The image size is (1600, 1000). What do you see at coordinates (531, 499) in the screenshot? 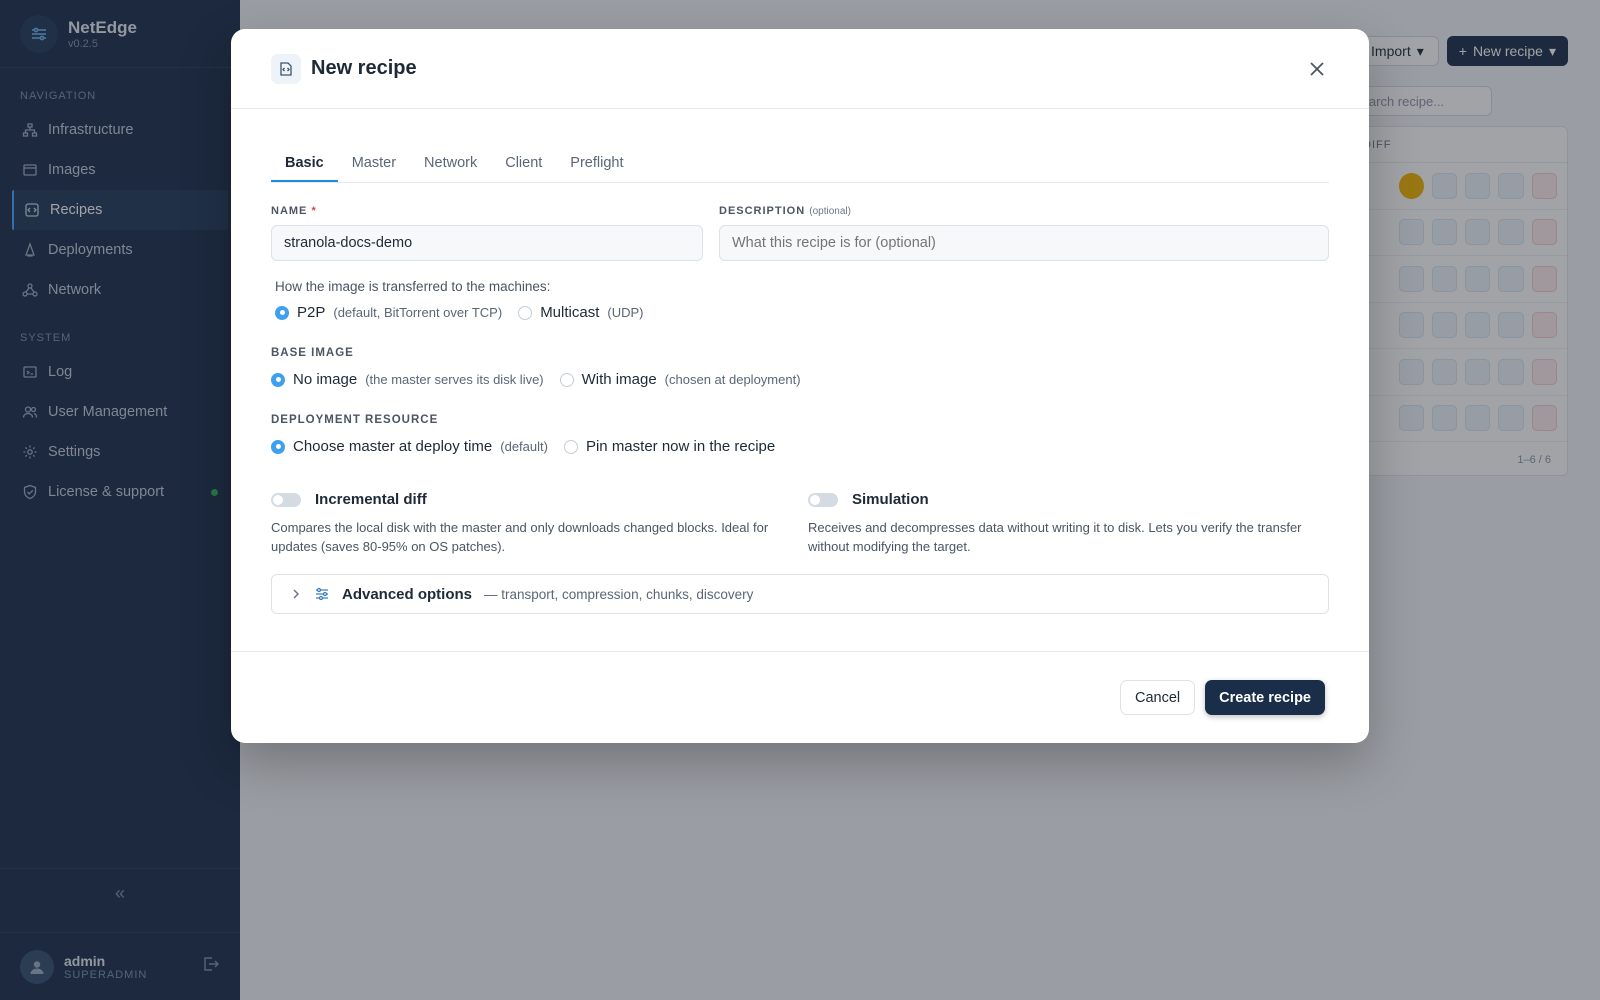
I see `incremental-diff-header: Incremental diff` at bounding box center [531, 499].